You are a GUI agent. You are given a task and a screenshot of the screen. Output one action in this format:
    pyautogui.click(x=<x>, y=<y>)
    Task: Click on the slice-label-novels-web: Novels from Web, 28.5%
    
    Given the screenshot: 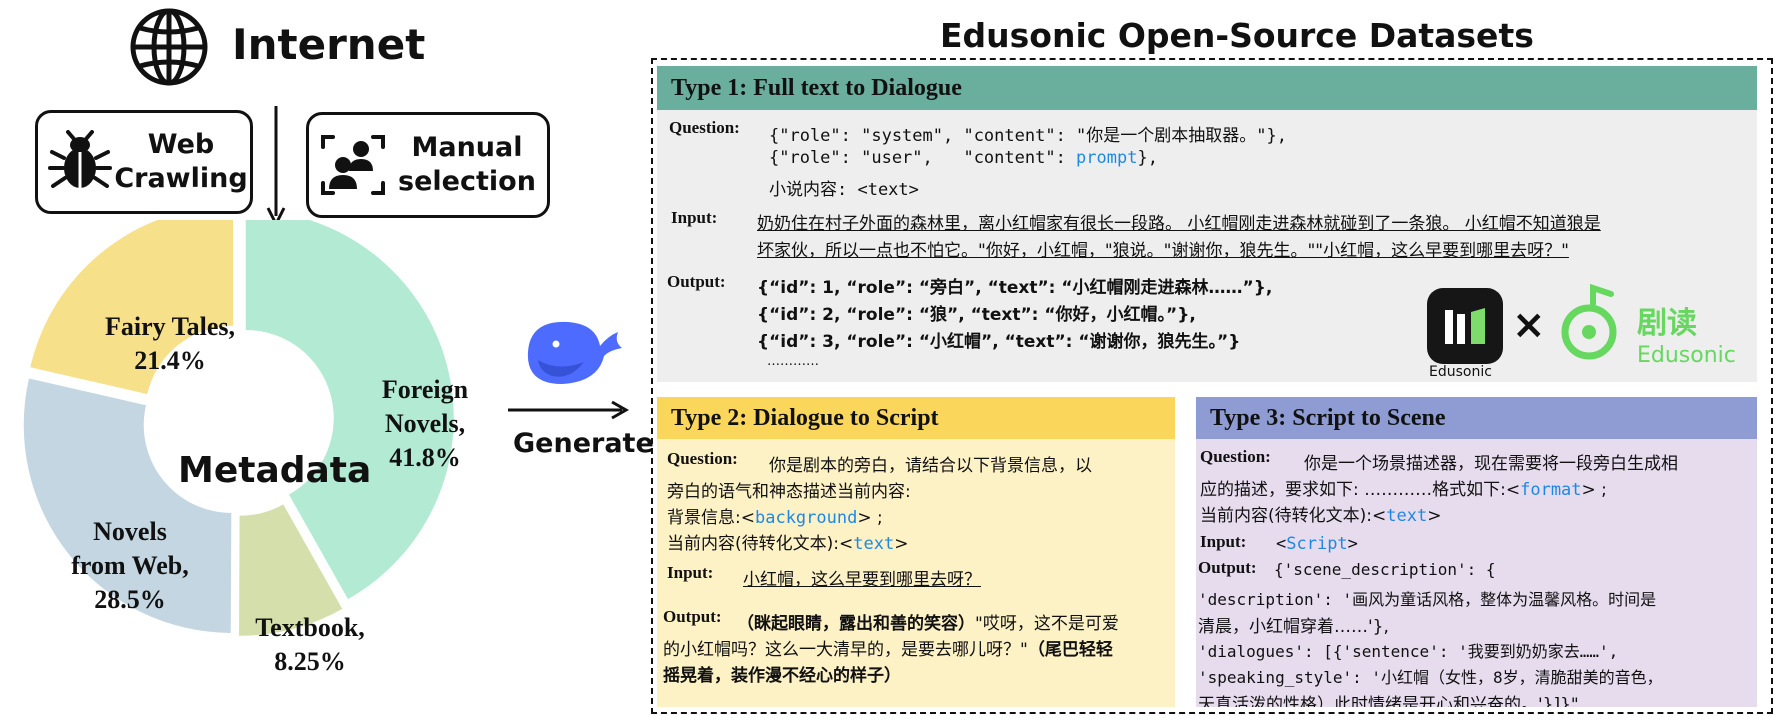 What is the action you would take?
    pyautogui.click(x=130, y=566)
    